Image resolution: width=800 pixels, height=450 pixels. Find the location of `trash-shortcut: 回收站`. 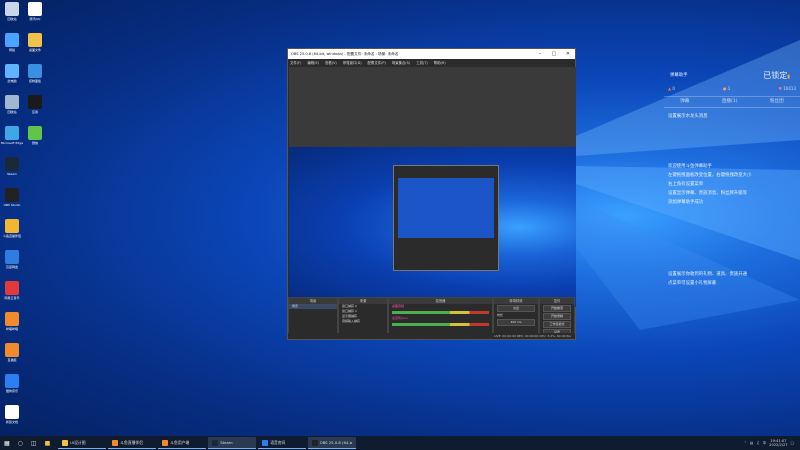

trash-shortcut: 回收站 is located at coordinates (12, 104).